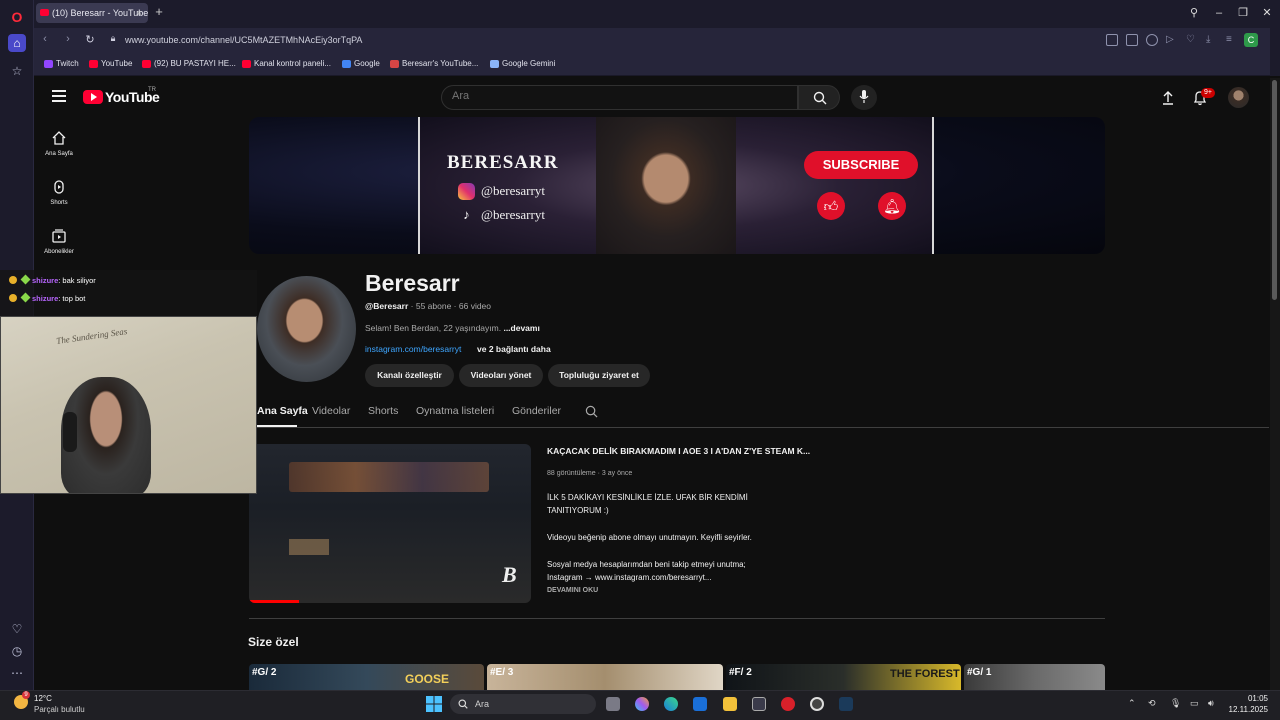 Image resolution: width=1280 pixels, height=720 pixels. What do you see at coordinates (433, 328) in the screenshot?
I see `description-text: Selam! Ben Berdan, 22 yaşındayım.` at bounding box center [433, 328].